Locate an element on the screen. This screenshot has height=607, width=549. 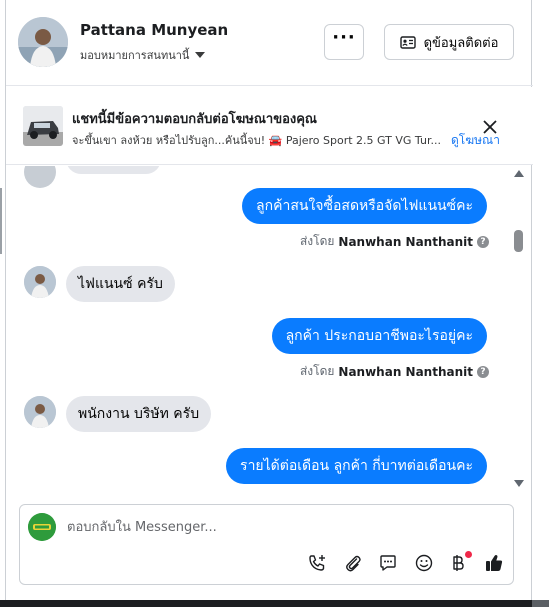
caret-down-icon is located at coordinates (200, 55).